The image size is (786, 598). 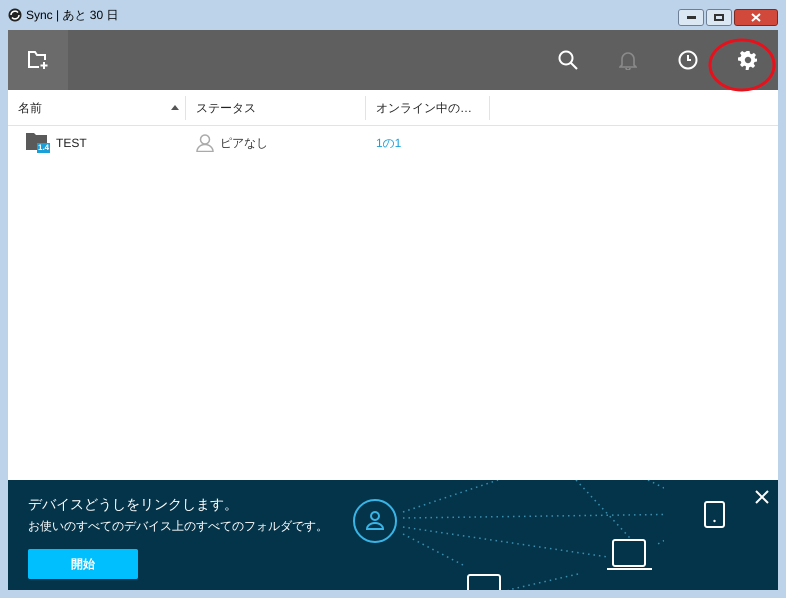 I want to click on add-folder-button, so click(x=38, y=60).